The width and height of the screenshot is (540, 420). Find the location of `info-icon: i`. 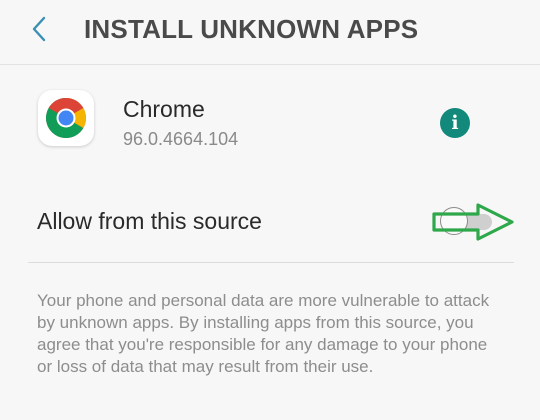

info-icon: i is located at coordinates (455, 123).